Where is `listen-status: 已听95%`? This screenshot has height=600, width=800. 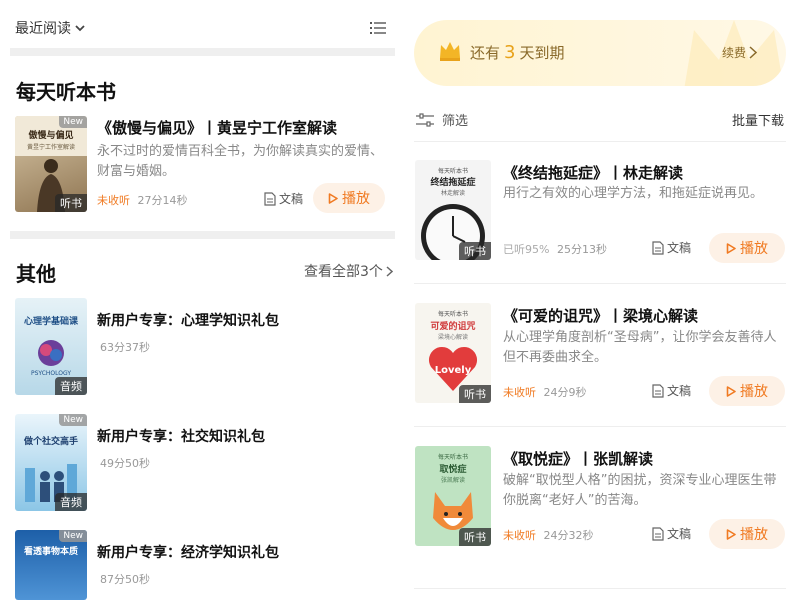
listen-status: 已听95% is located at coordinates (526, 249).